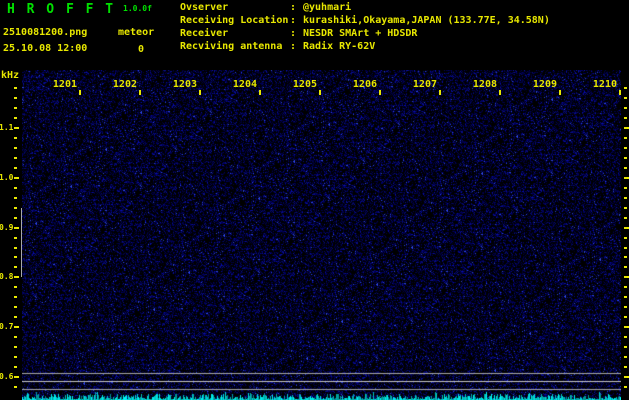  What do you see at coordinates (7, 177) in the screenshot?
I see `freq-tick-label: 1.0` at bounding box center [7, 177].